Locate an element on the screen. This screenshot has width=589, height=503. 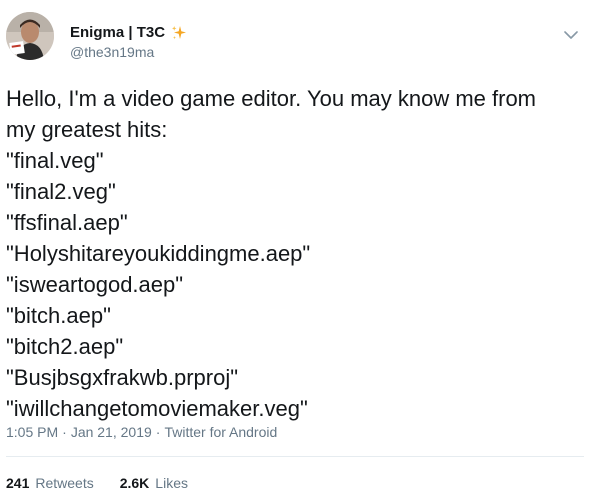
retweets-stat: 241 Retweets is located at coordinates (50, 483).